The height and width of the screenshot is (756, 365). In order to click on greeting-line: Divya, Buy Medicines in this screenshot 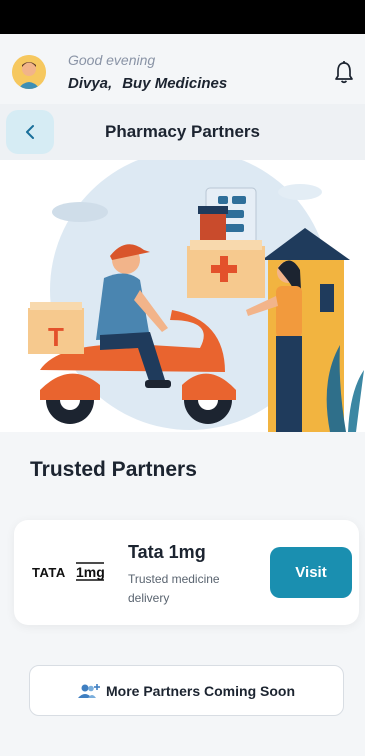, I will do `click(147, 83)`.